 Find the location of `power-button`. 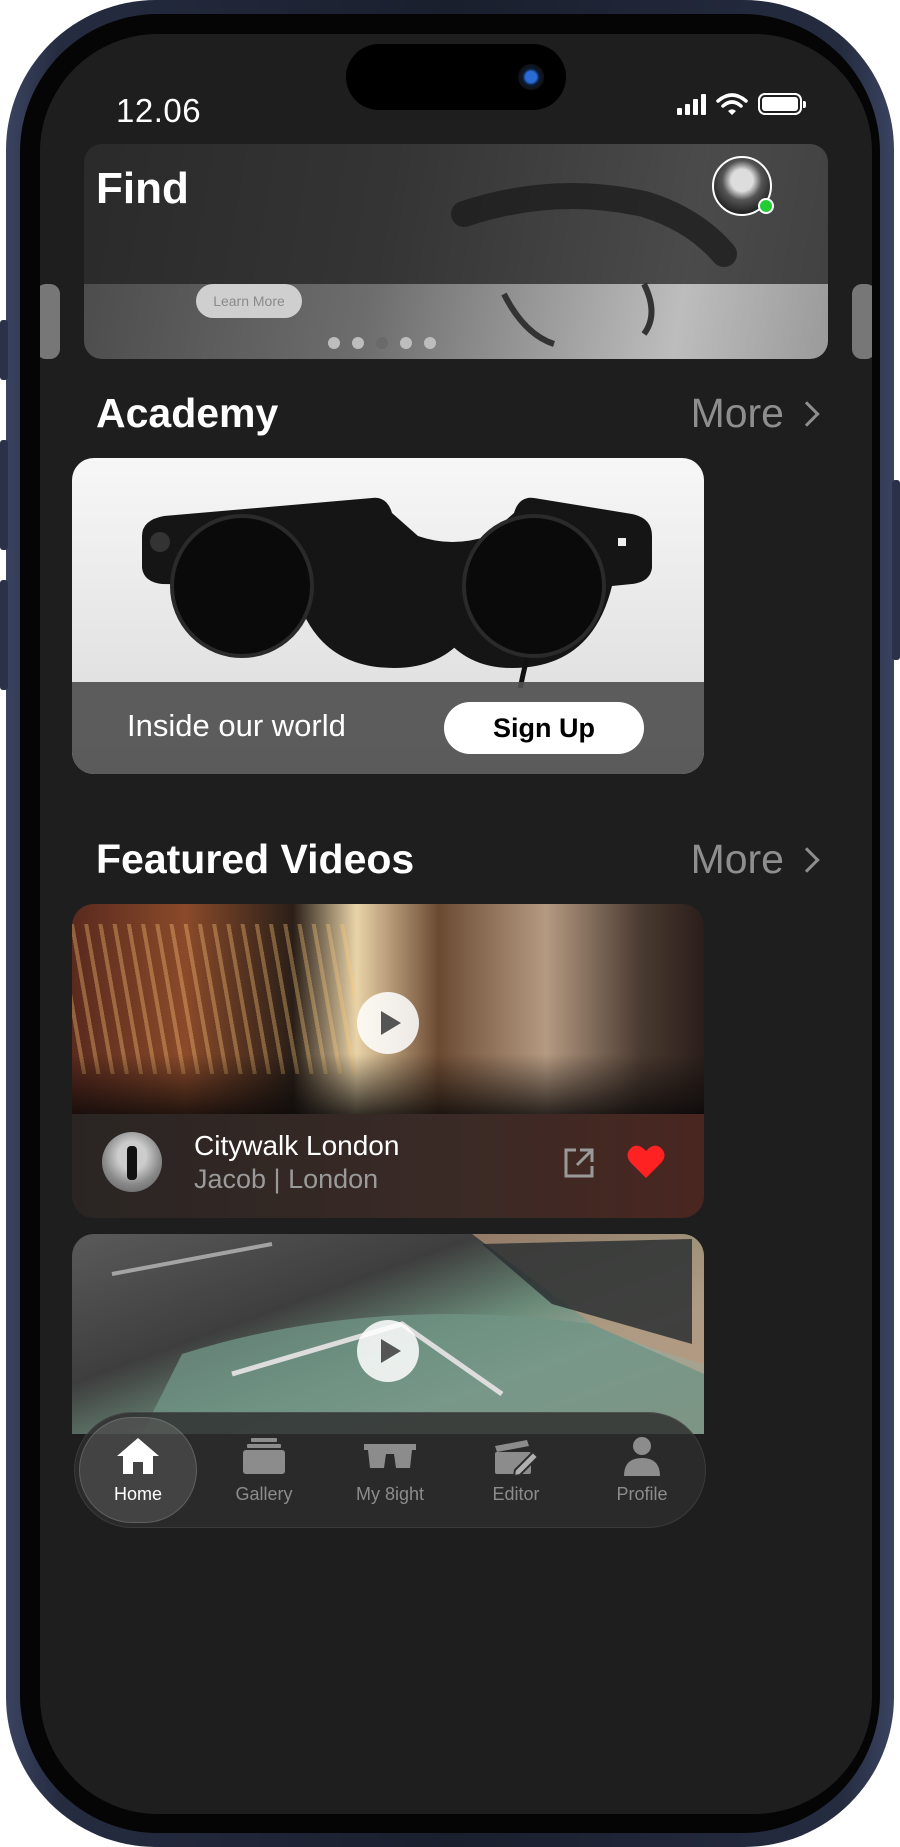

power-button is located at coordinates (896, 570).